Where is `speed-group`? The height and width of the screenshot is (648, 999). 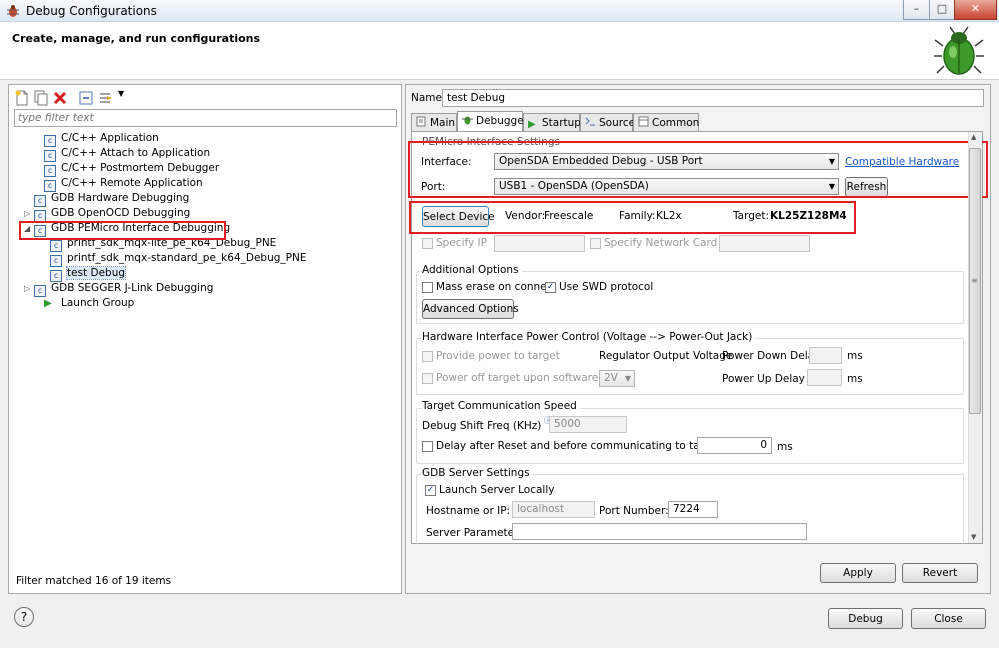
speed-group is located at coordinates (690, 436).